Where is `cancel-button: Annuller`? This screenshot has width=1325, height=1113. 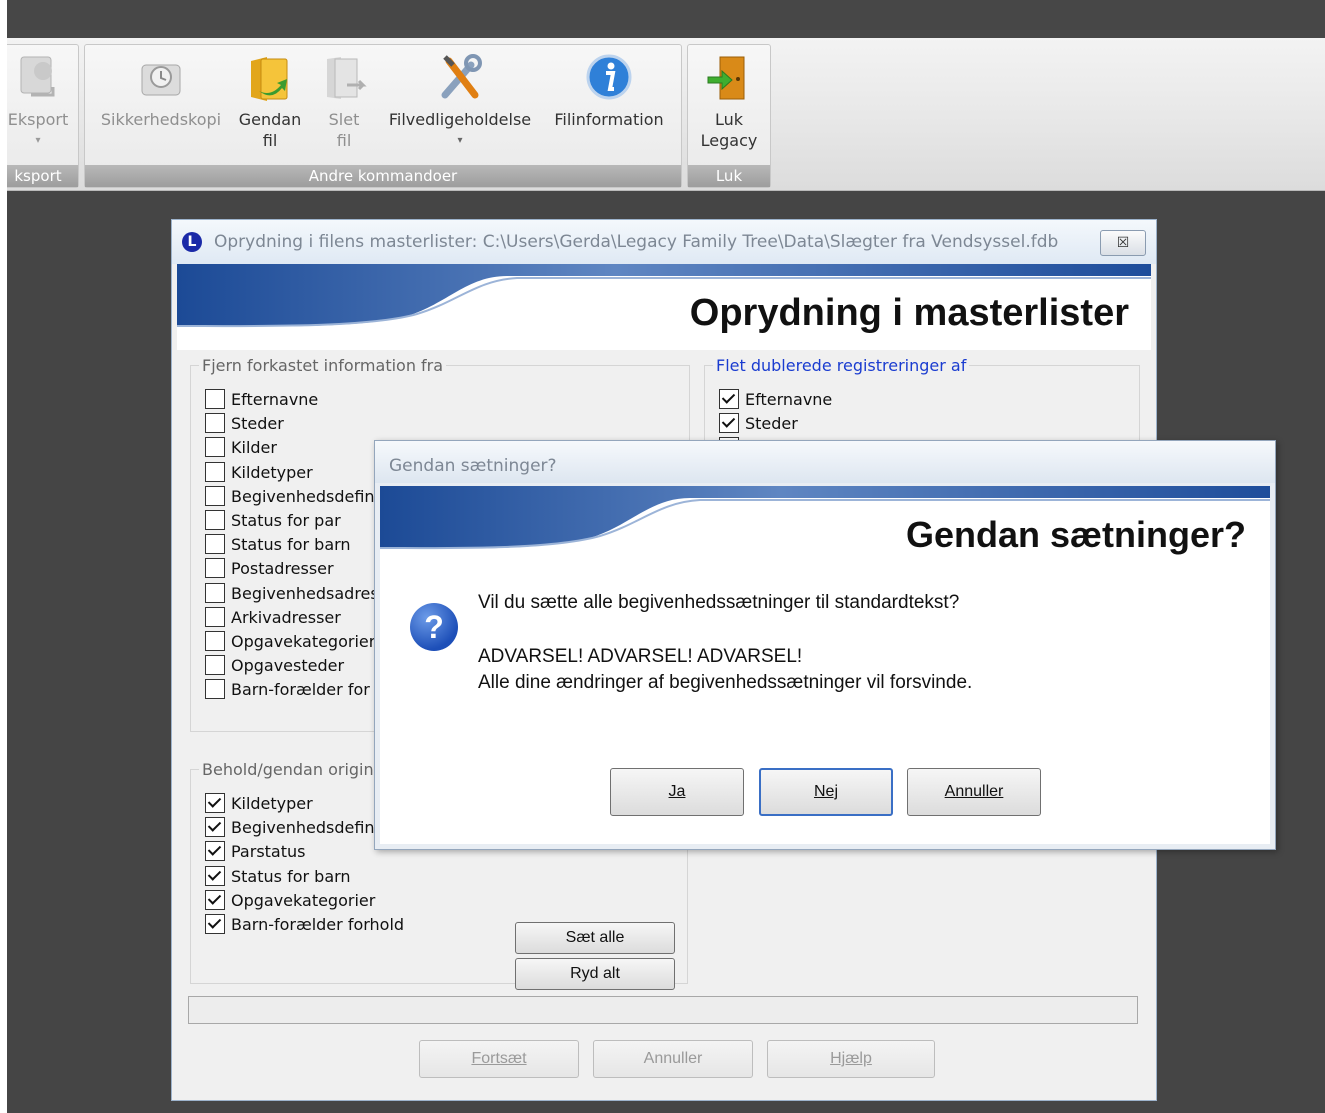 cancel-button: Annuller is located at coordinates (673, 1059).